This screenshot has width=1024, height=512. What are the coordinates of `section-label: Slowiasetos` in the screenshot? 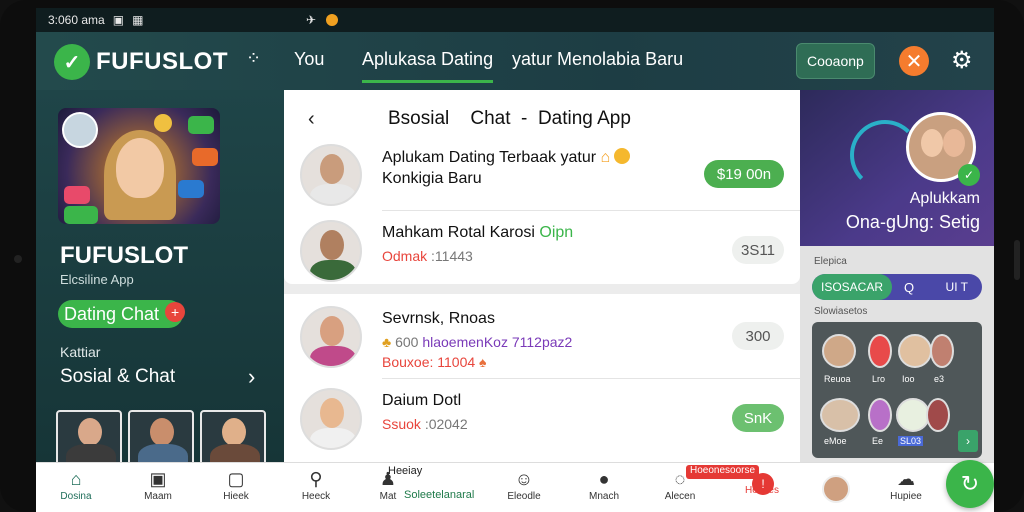 It's located at (841, 311).